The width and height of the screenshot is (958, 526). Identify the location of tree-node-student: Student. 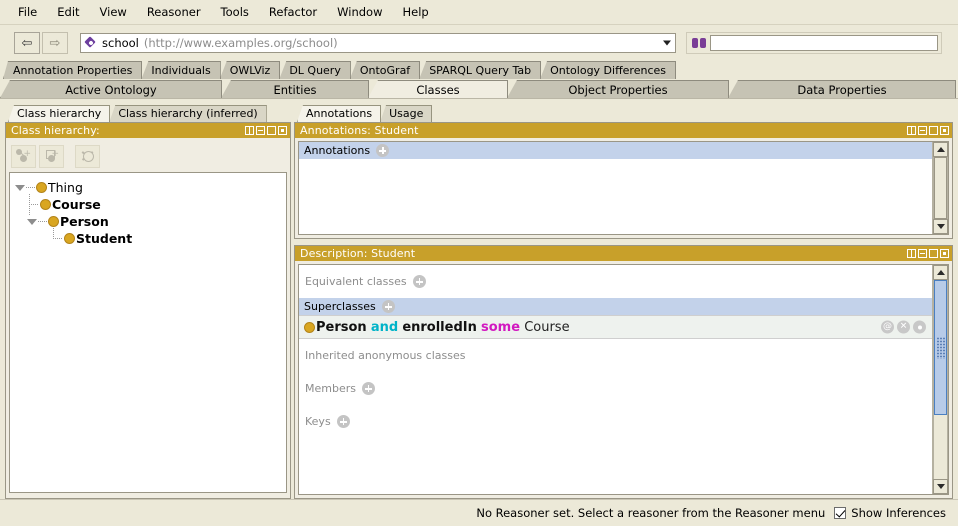
(148, 237).